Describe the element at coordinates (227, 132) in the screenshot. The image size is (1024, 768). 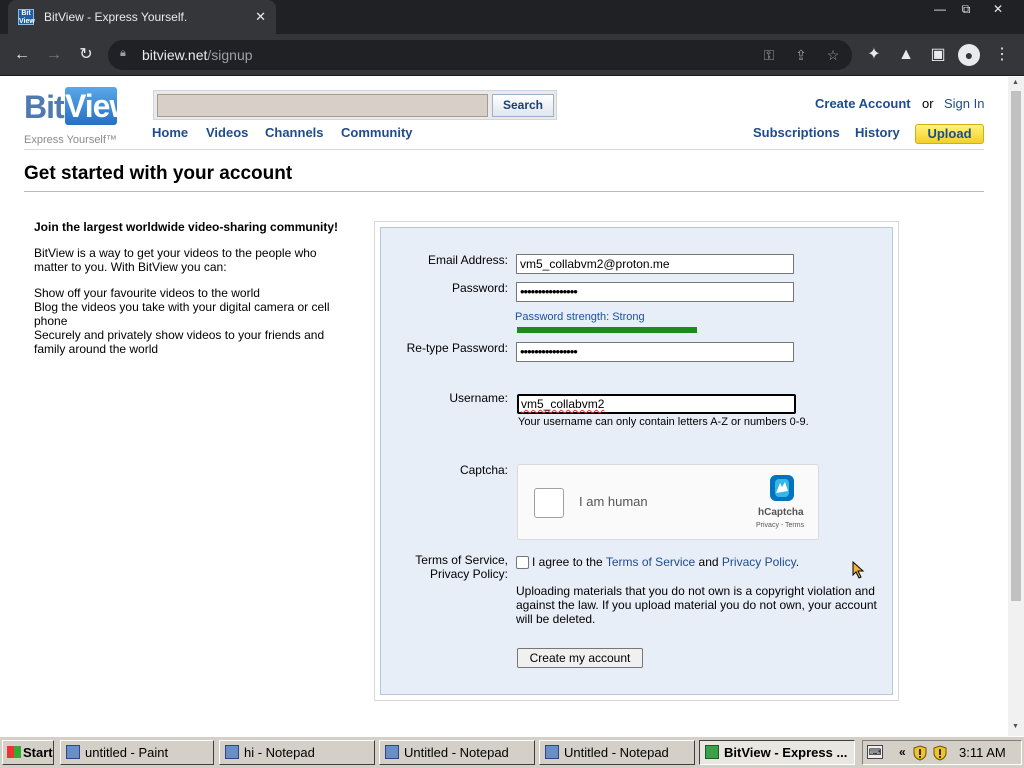
I see `nav-videos: Videos` at that location.